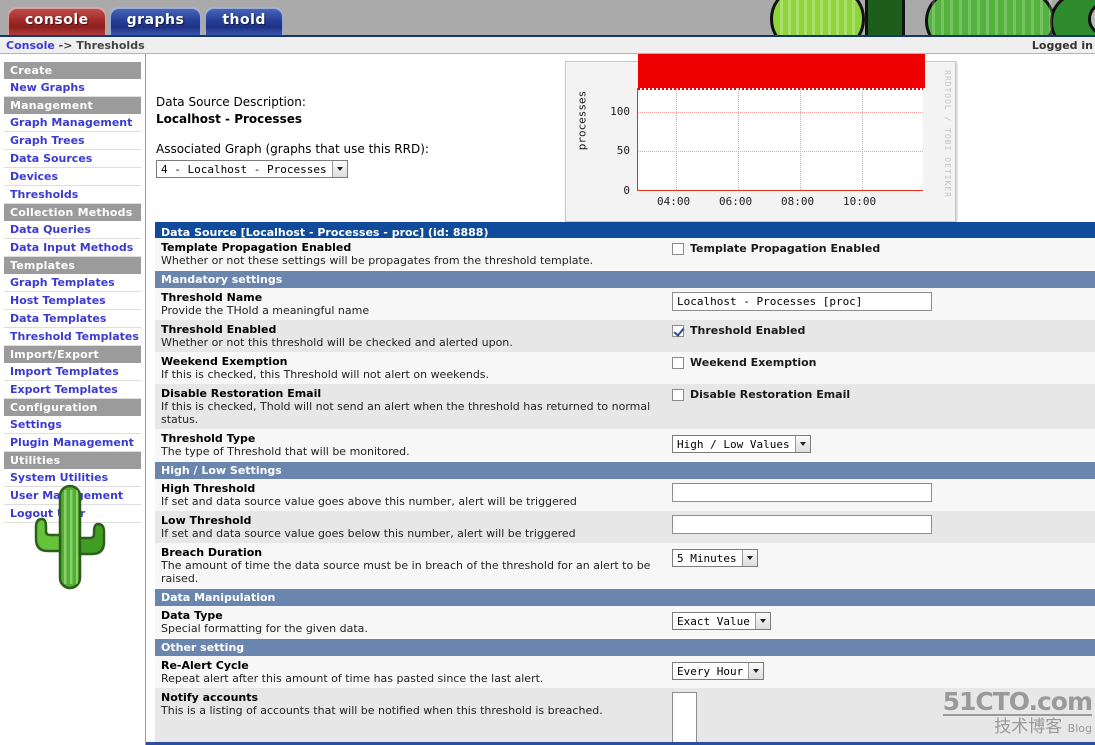  I want to click on checkbox-group: Threshold Enabled, so click(883, 330).